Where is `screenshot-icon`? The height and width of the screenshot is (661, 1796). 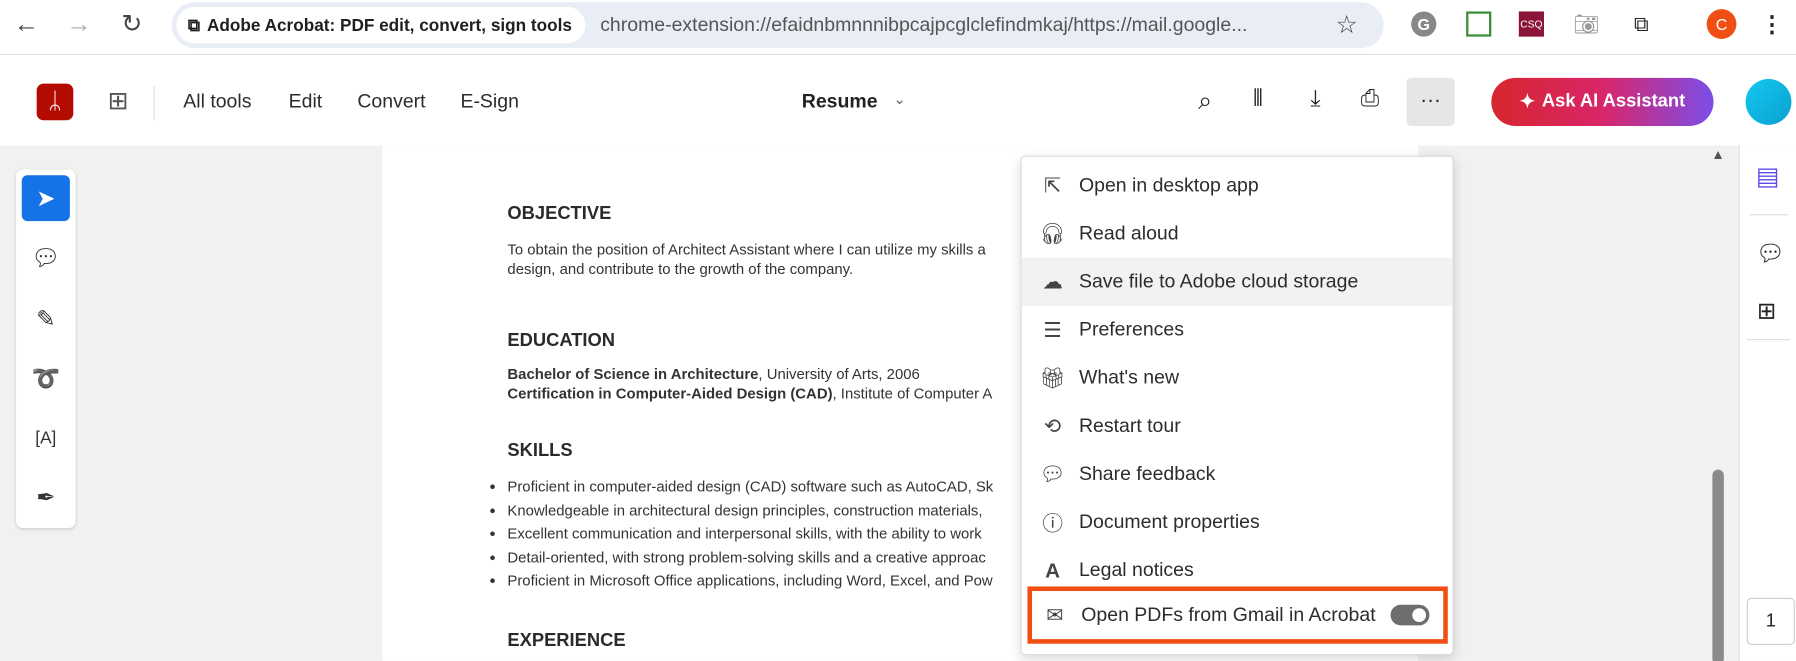
screenshot-icon is located at coordinates (1479, 24).